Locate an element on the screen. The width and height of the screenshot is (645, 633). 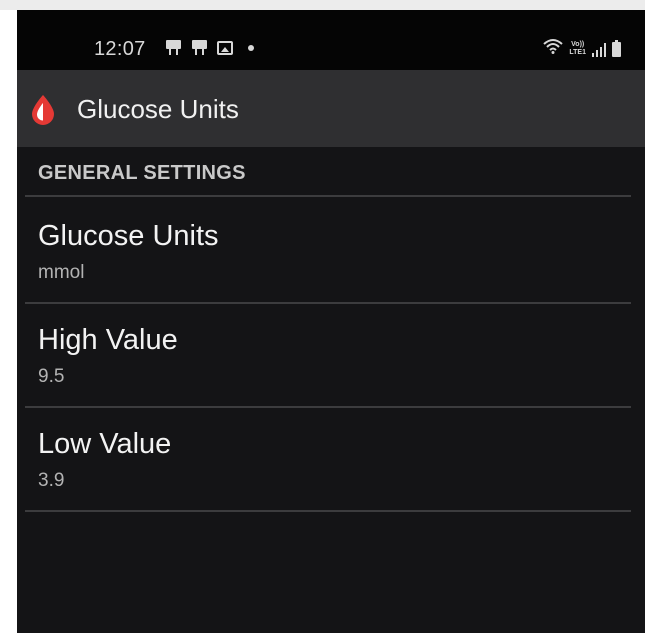
wifi-icon is located at coordinates (553, 47).